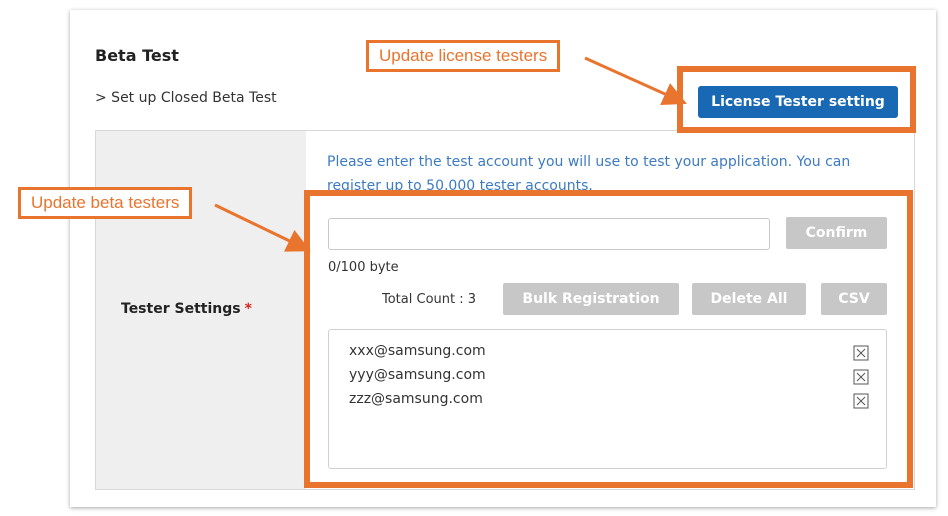 The height and width of the screenshot is (516, 948). What do you see at coordinates (105, 203) in the screenshot?
I see `beta-callout: Update beta testers` at bounding box center [105, 203].